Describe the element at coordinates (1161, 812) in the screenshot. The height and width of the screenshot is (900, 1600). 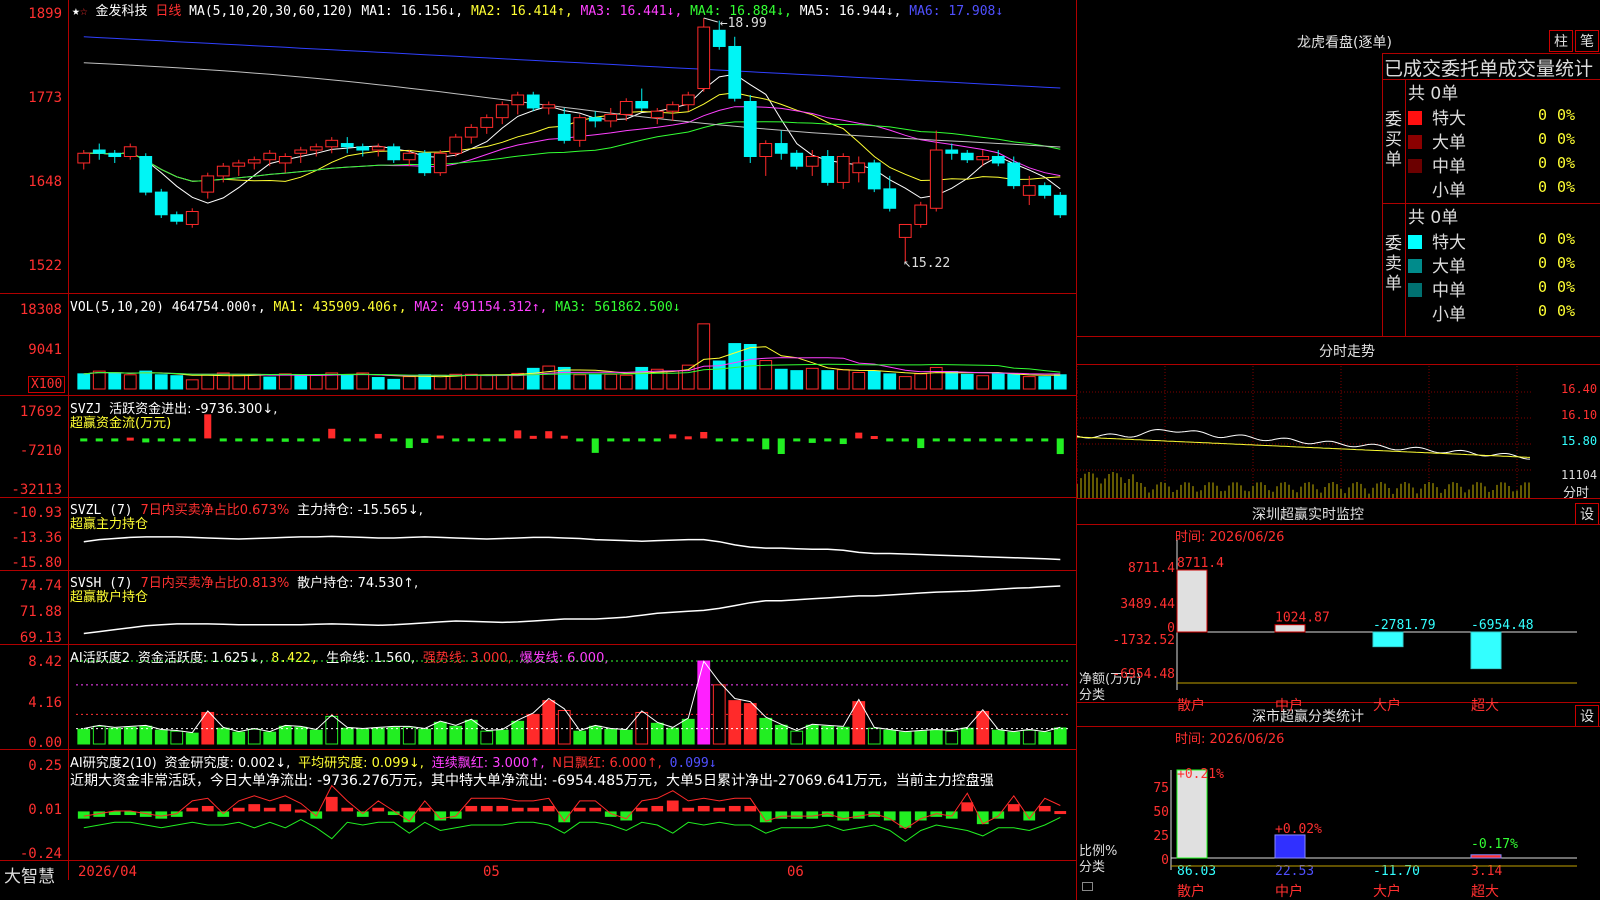
I see `class-tick: 50` at that location.